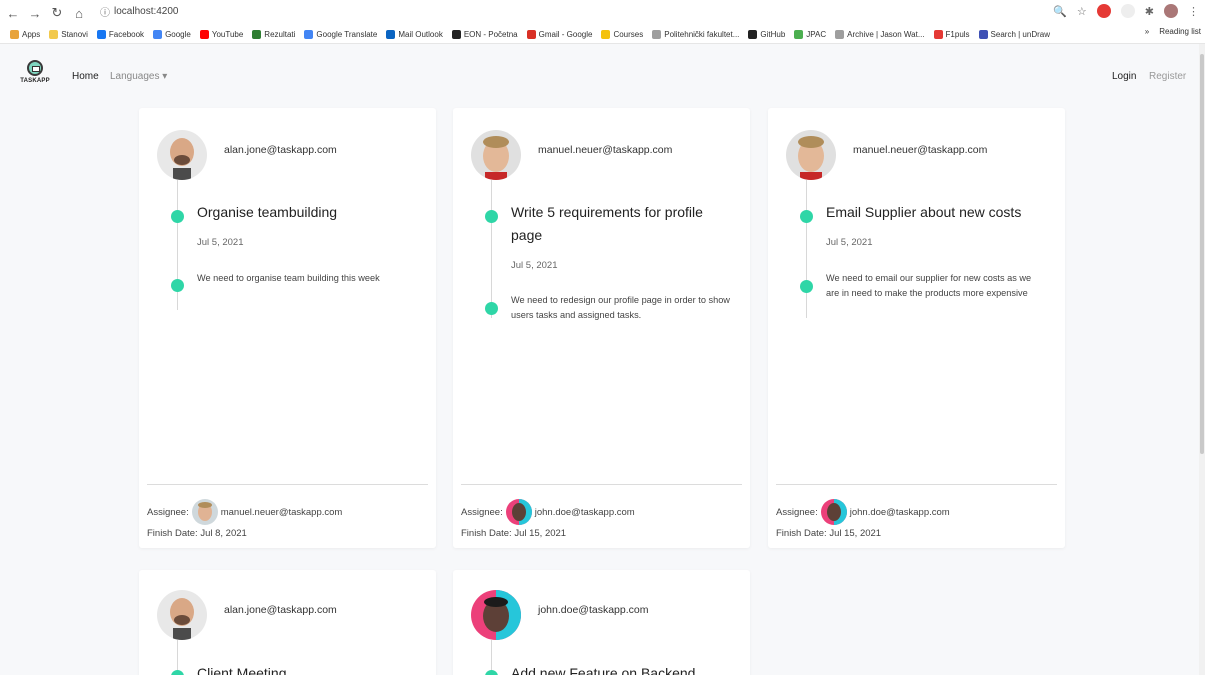 This screenshot has width=1205, height=675. Describe the element at coordinates (1167, 76) in the screenshot. I see `nav-register-link: Register` at that location.